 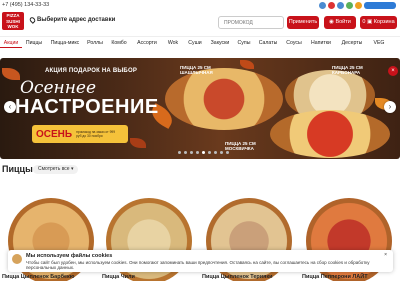 What do you see at coordinates (390, 107) in the screenshot?
I see `banner-next-button: ›` at bounding box center [390, 107].